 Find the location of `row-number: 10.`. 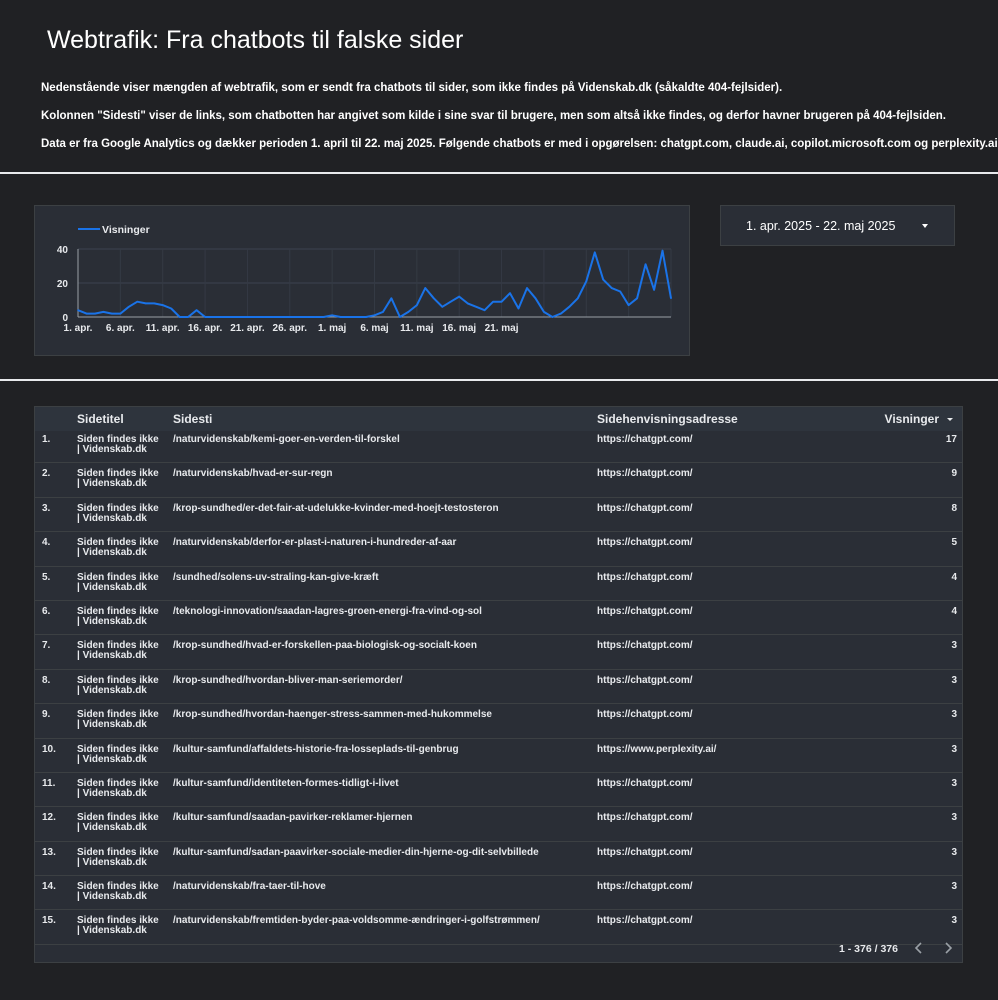

row-number: 10. is located at coordinates (49, 749).